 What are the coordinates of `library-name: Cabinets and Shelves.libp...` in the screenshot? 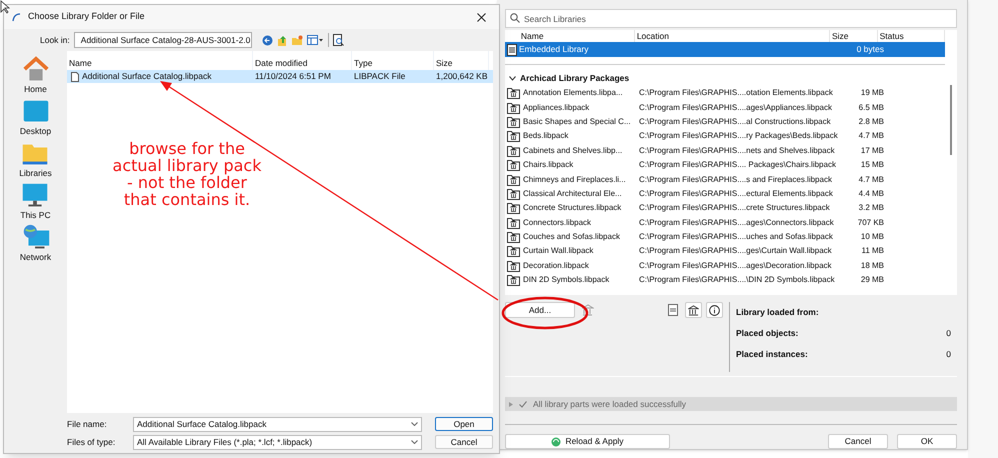 It's located at (573, 150).